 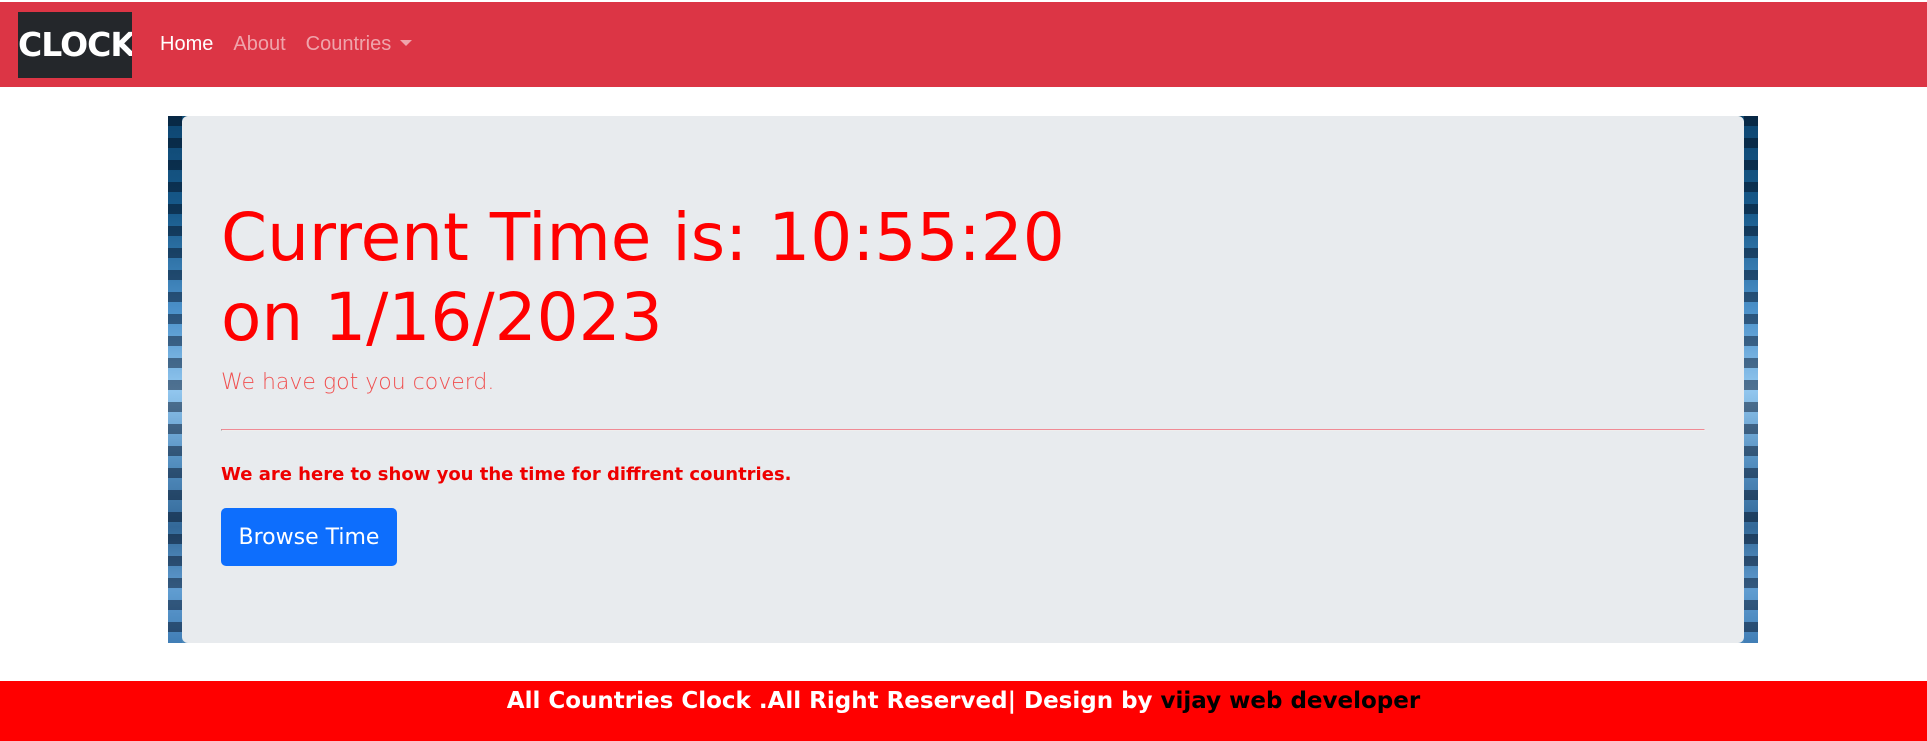 What do you see at coordinates (442, 317) in the screenshot?
I see `current-date-line: on 1/16/2023` at bounding box center [442, 317].